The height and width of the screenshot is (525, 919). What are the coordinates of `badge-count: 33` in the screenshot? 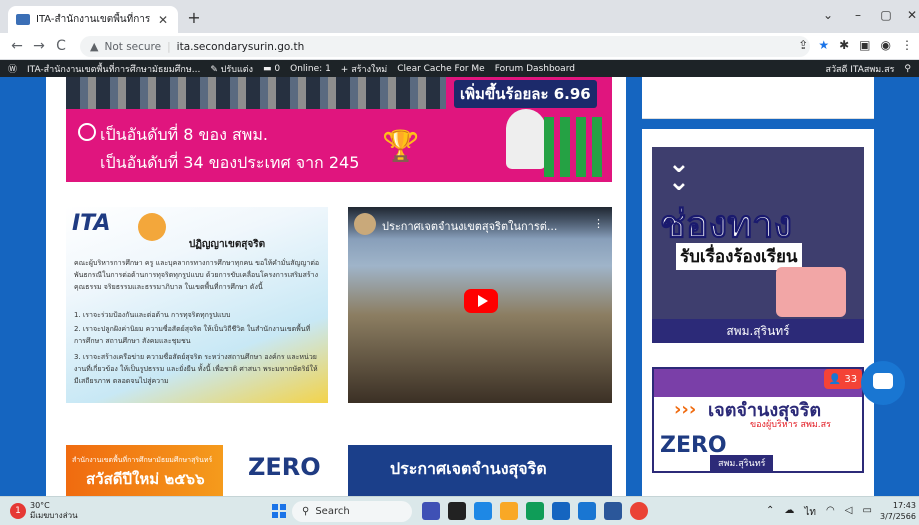 It's located at (851, 379).